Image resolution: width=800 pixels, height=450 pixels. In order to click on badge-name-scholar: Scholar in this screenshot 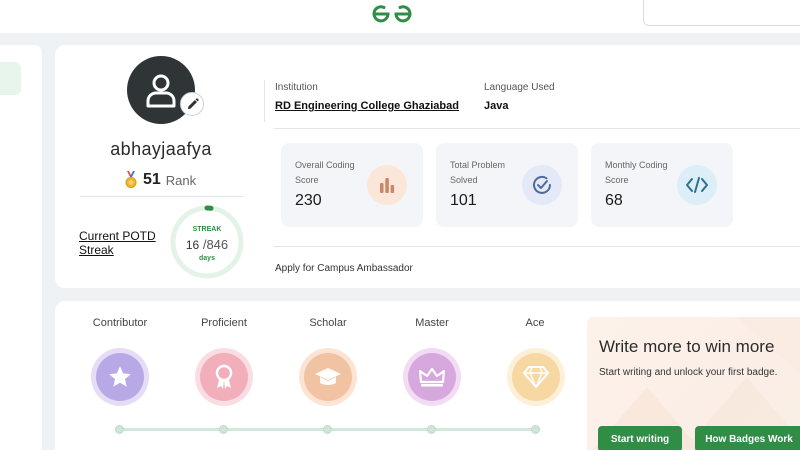, I will do `click(328, 323)`.